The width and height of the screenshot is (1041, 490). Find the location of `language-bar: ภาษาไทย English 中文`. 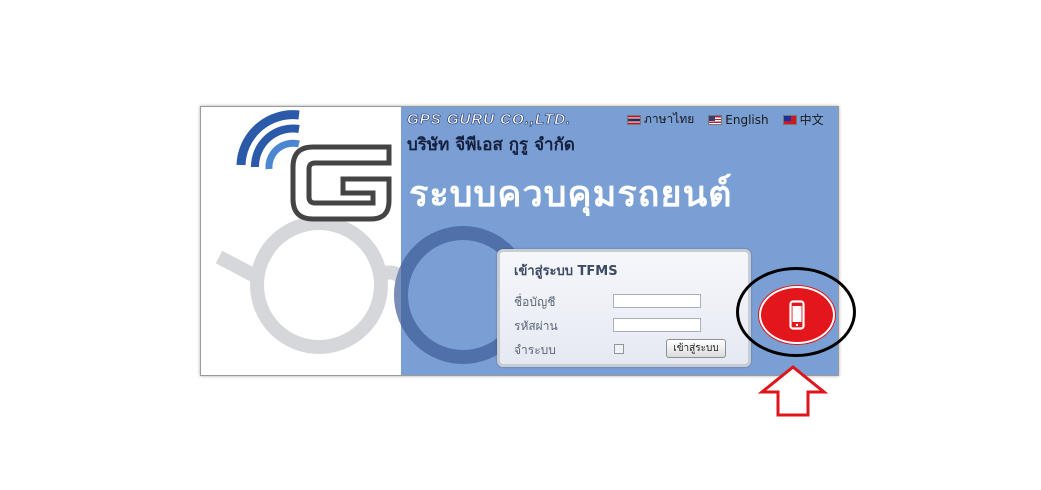

language-bar: ภาษาไทย English 中文 is located at coordinates (725, 119).